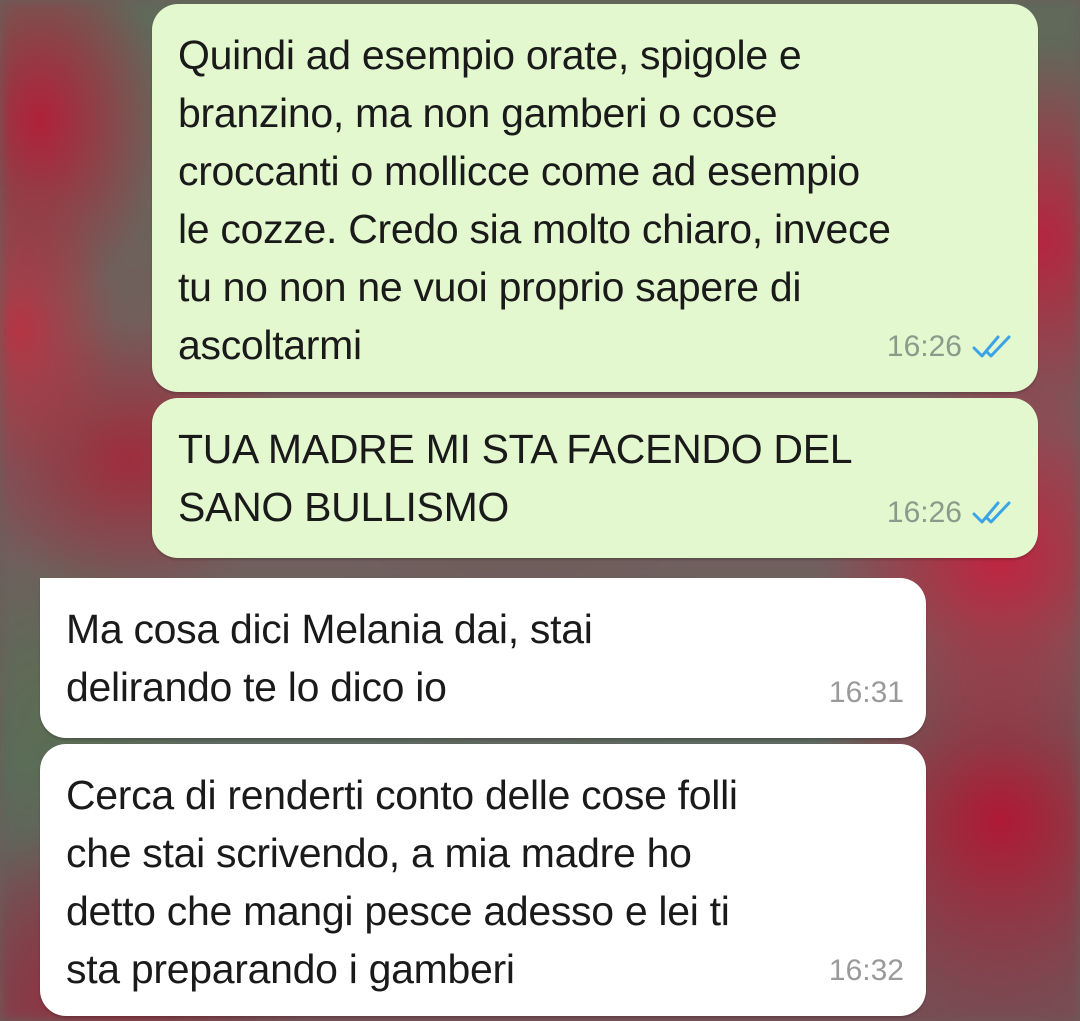 This screenshot has width=1080, height=1021. I want to click on message-meta: 16:31, so click(866, 693).